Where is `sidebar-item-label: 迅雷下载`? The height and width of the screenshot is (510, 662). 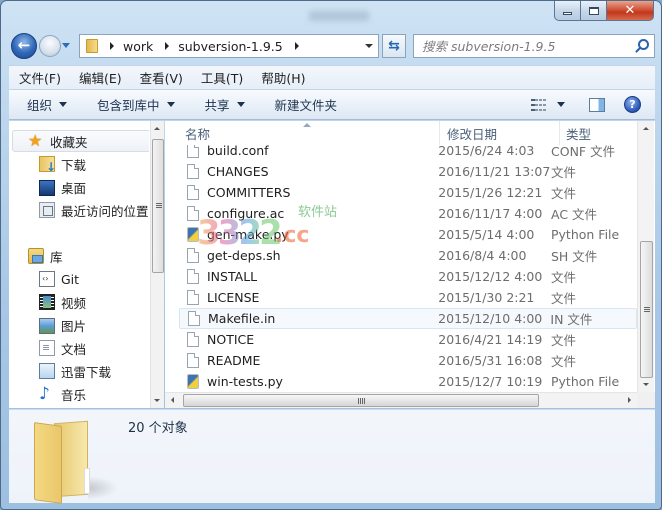
sidebar-item-label: 迅雷下载 is located at coordinates (86, 372).